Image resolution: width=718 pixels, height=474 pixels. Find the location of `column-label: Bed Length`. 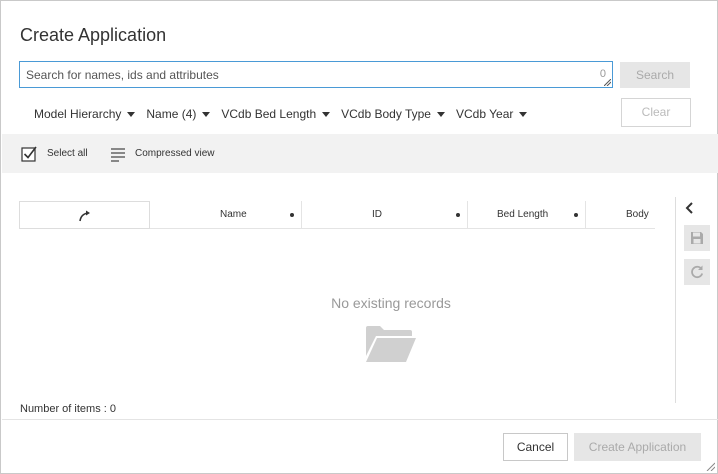

column-label: Bed Length is located at coordinates (523, 214).